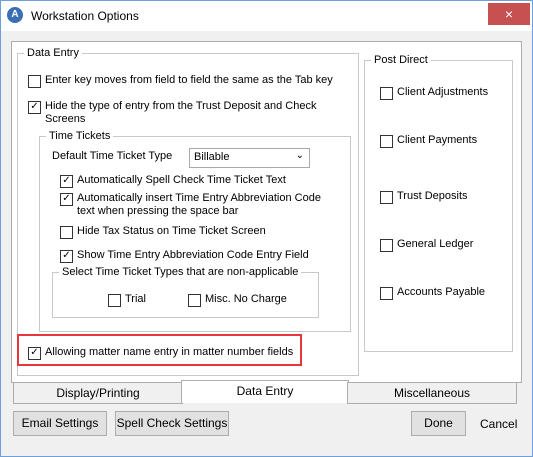 This screenshot has width=533, height=457. I want to click on post-direct-legend: Post Direct, so click(401, 60).